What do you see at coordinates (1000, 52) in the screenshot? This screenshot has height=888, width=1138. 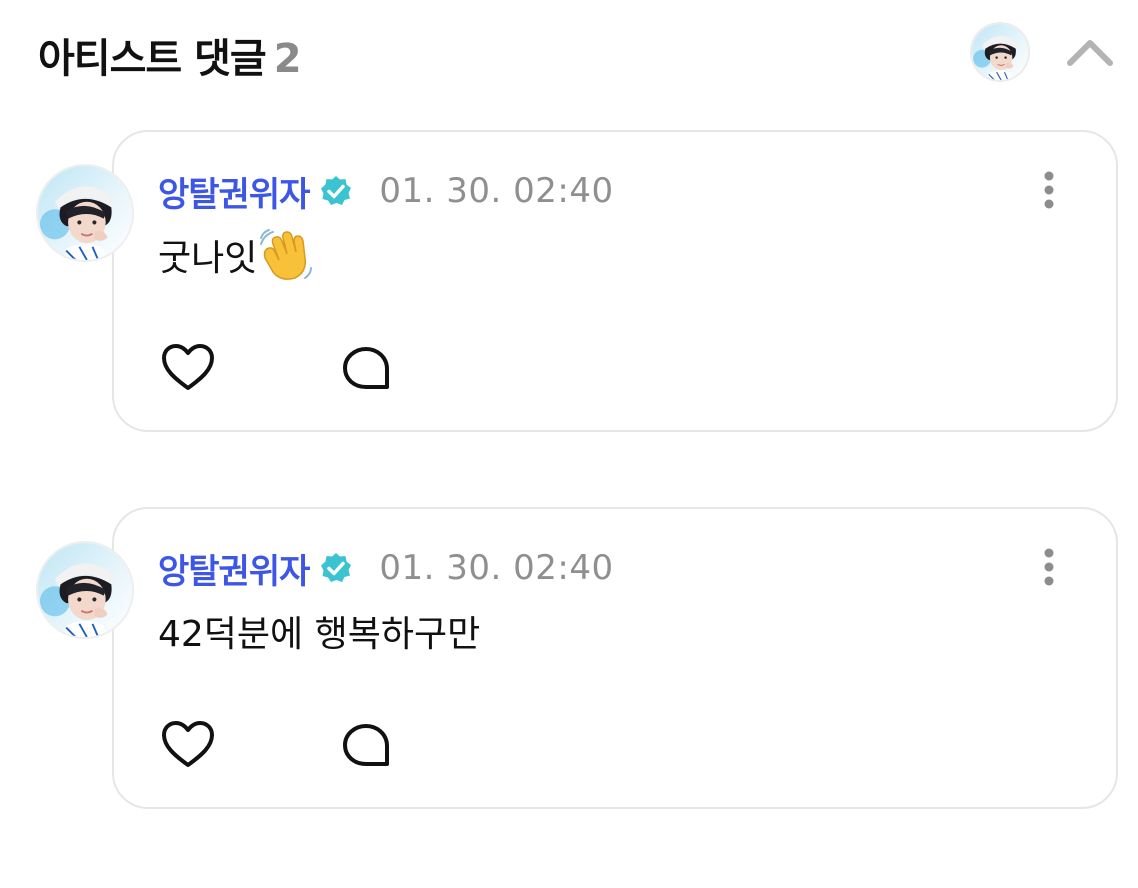 I see `artist-avatar` at bounding box center [1000, 52].